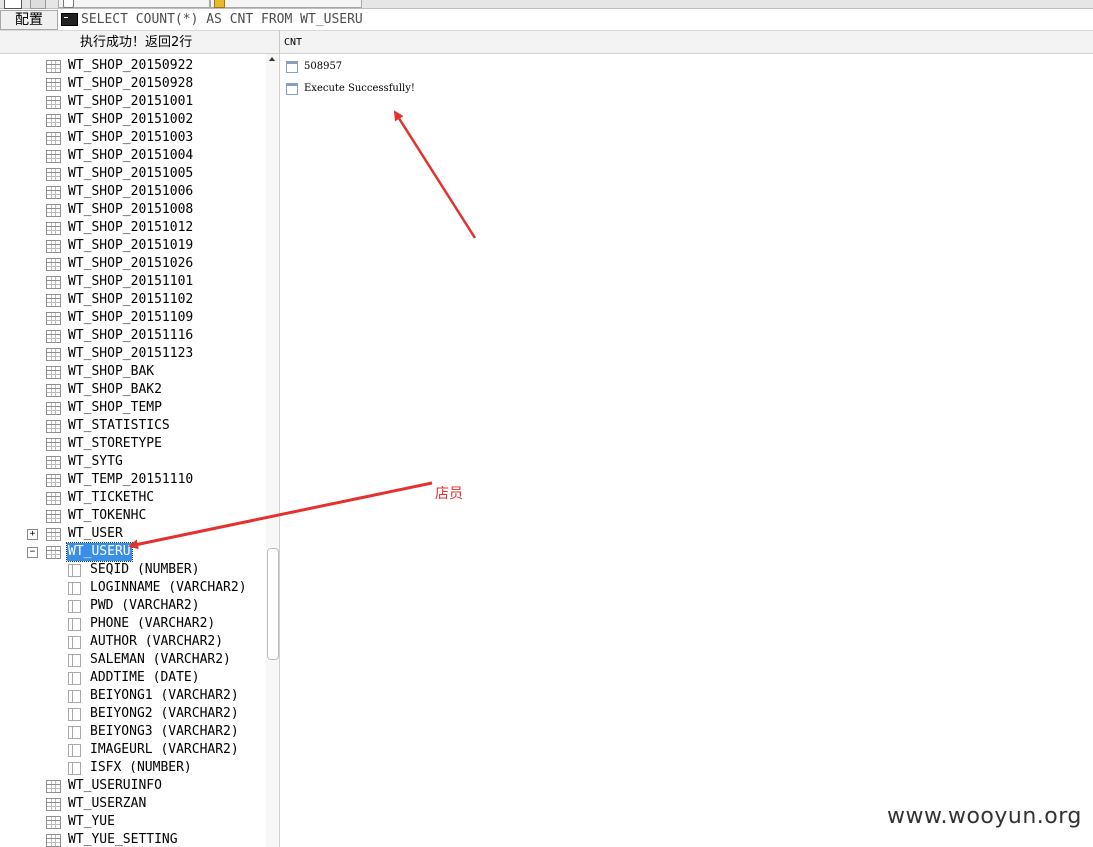  I want to click on tree-item-table: WT_SHOP_20151116, so click(120, 336).